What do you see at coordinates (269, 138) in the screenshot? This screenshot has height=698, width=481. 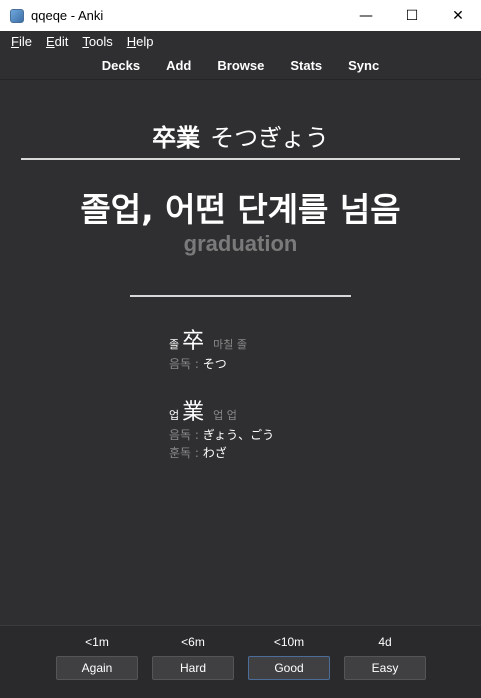 I see `front-kana: そつぎょう` at bounding box center [269, 138].